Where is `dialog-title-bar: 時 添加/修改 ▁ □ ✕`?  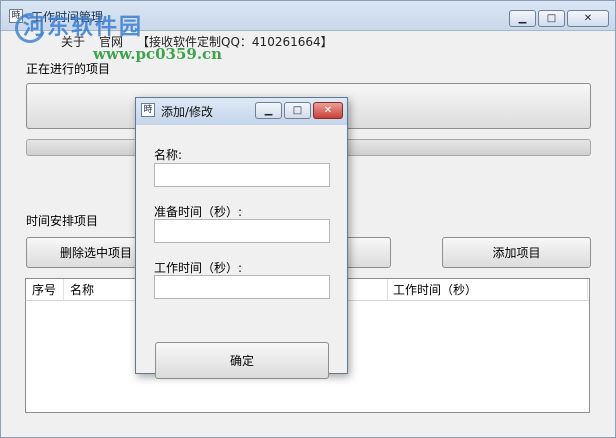
dialog-title-bar: 時 添加/修改 ▁ □ ✕ is located at coordinates (241, 111).